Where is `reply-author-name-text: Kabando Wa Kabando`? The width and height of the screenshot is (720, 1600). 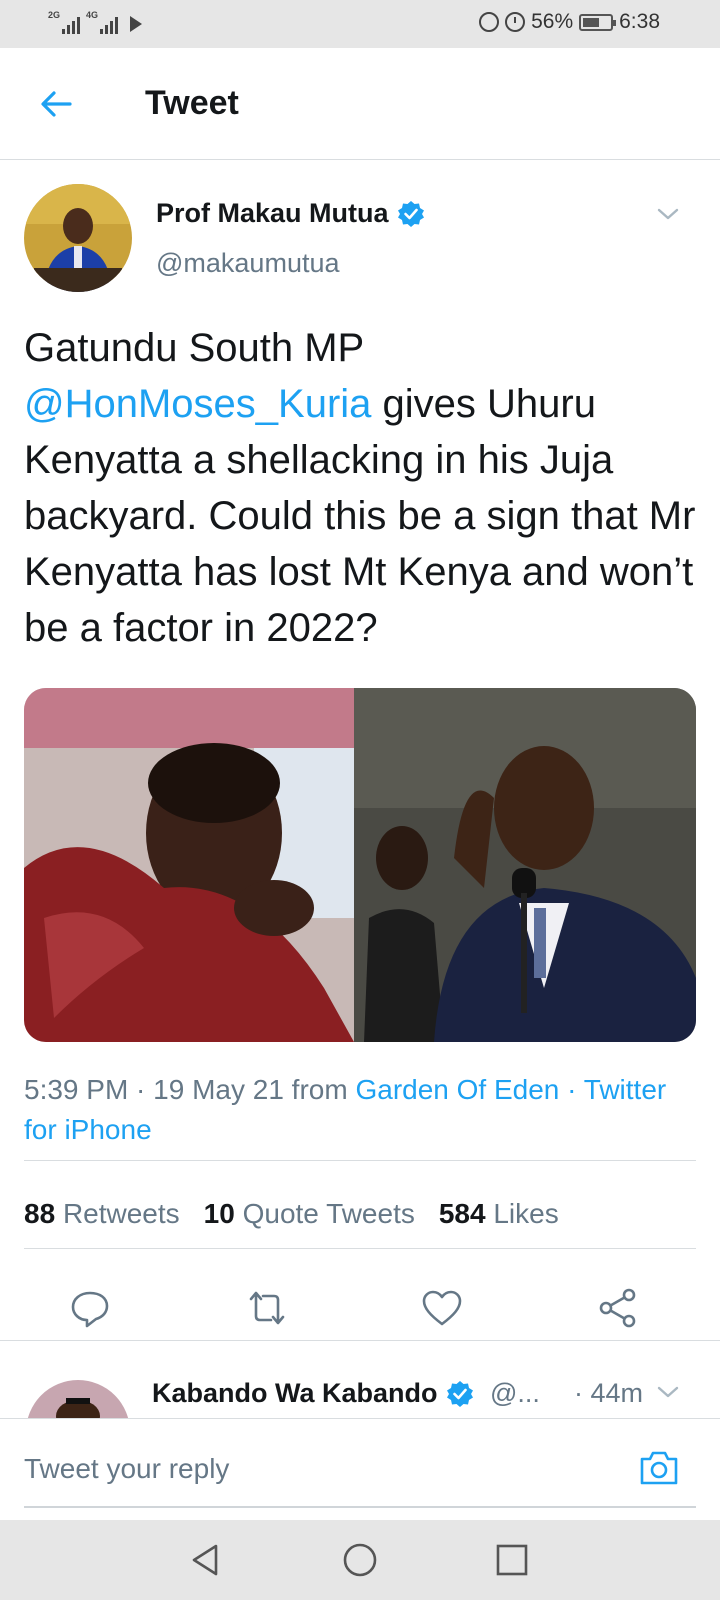
reply-author-name-text: Kabando Wa Kabando is located at coordinates (295, 1393).